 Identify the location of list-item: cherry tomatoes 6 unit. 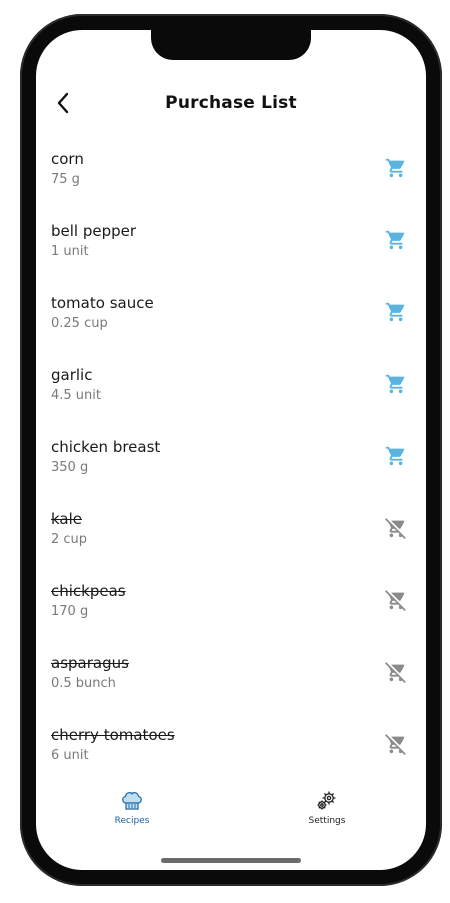
(231, 760).